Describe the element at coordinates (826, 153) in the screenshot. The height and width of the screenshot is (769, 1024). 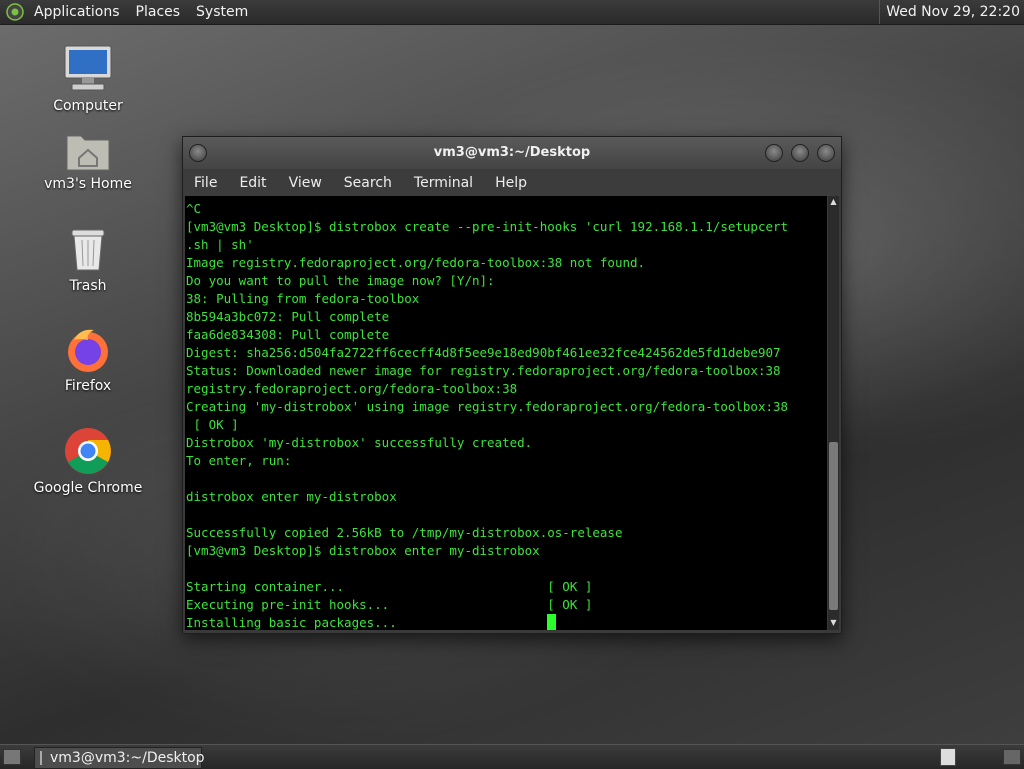
I see `close-button` at that location.